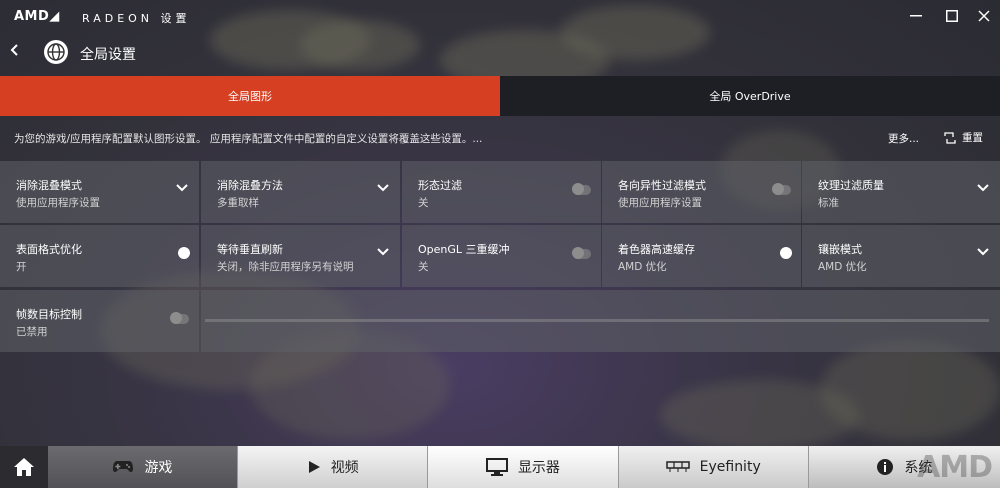  I want to click on setting-opengl-triple-buffer: OpenGL 三重缓冲 关, so click(501, 256).